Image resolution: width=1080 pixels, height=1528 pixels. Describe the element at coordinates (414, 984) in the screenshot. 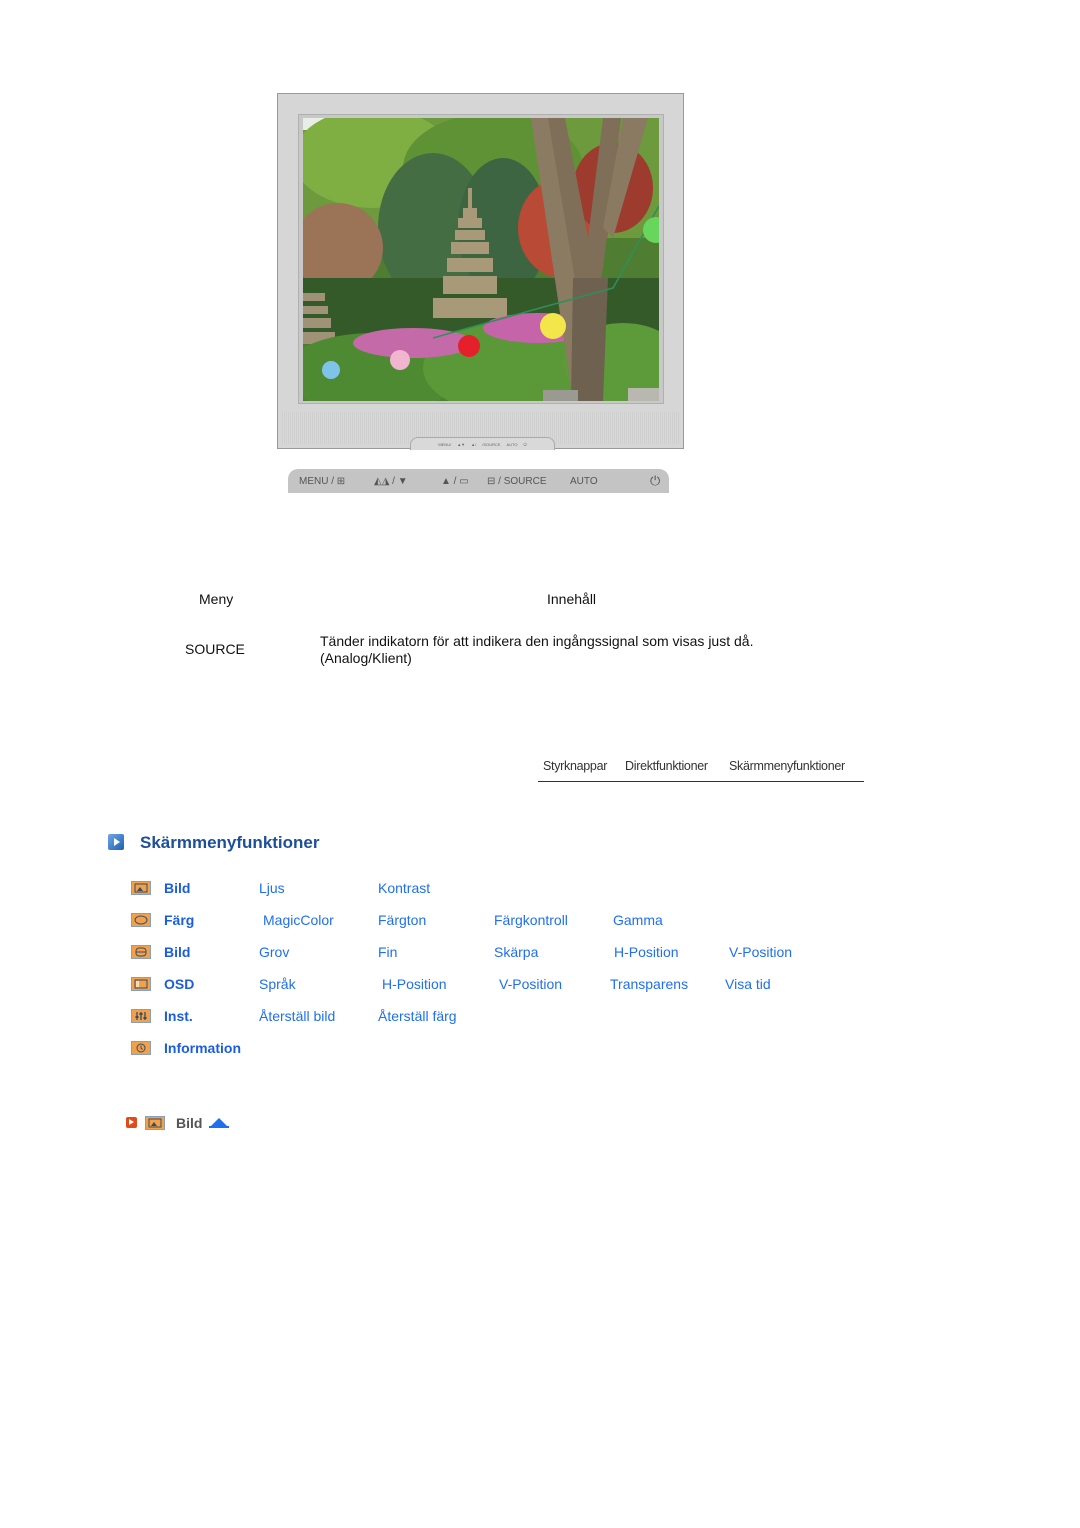

I see `menu-item-osd-h-position: H-Position` at that location.